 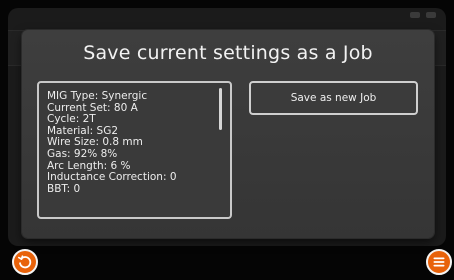 I want to click on setting-inductance-correction: Inductance Correction: 0, so click(x=112, y=177).